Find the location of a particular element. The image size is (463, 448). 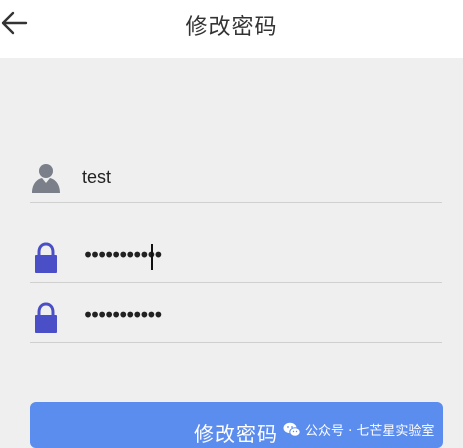

confirm-password-field: ••••••••••• is located at coordinates (236, 320).